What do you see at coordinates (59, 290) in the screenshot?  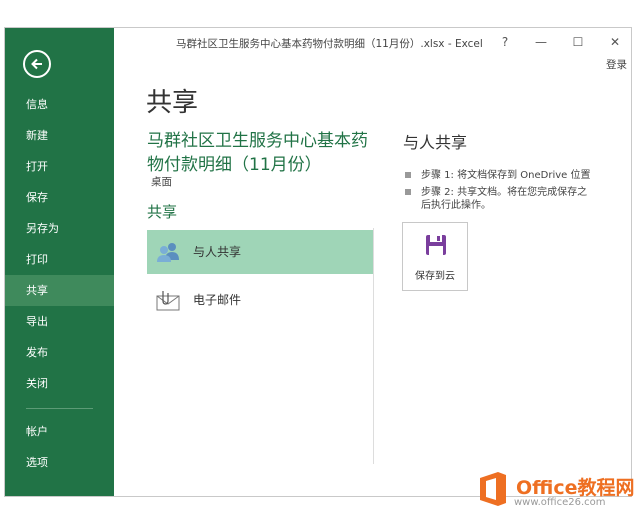 I see `nav-share: 共享` at bounding box center [59, 290].